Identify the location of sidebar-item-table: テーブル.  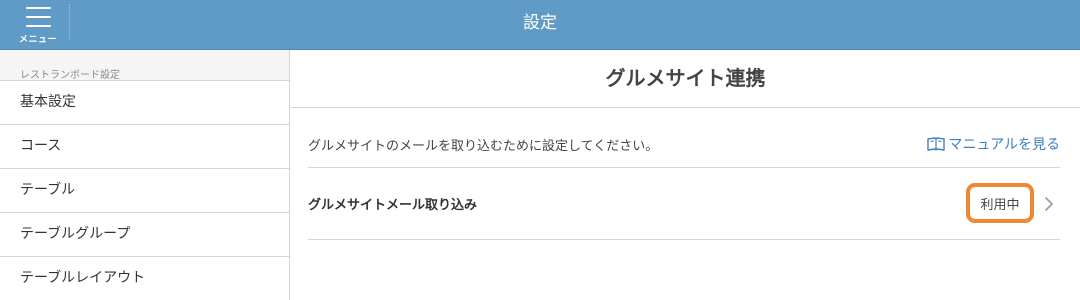
(144, 191).